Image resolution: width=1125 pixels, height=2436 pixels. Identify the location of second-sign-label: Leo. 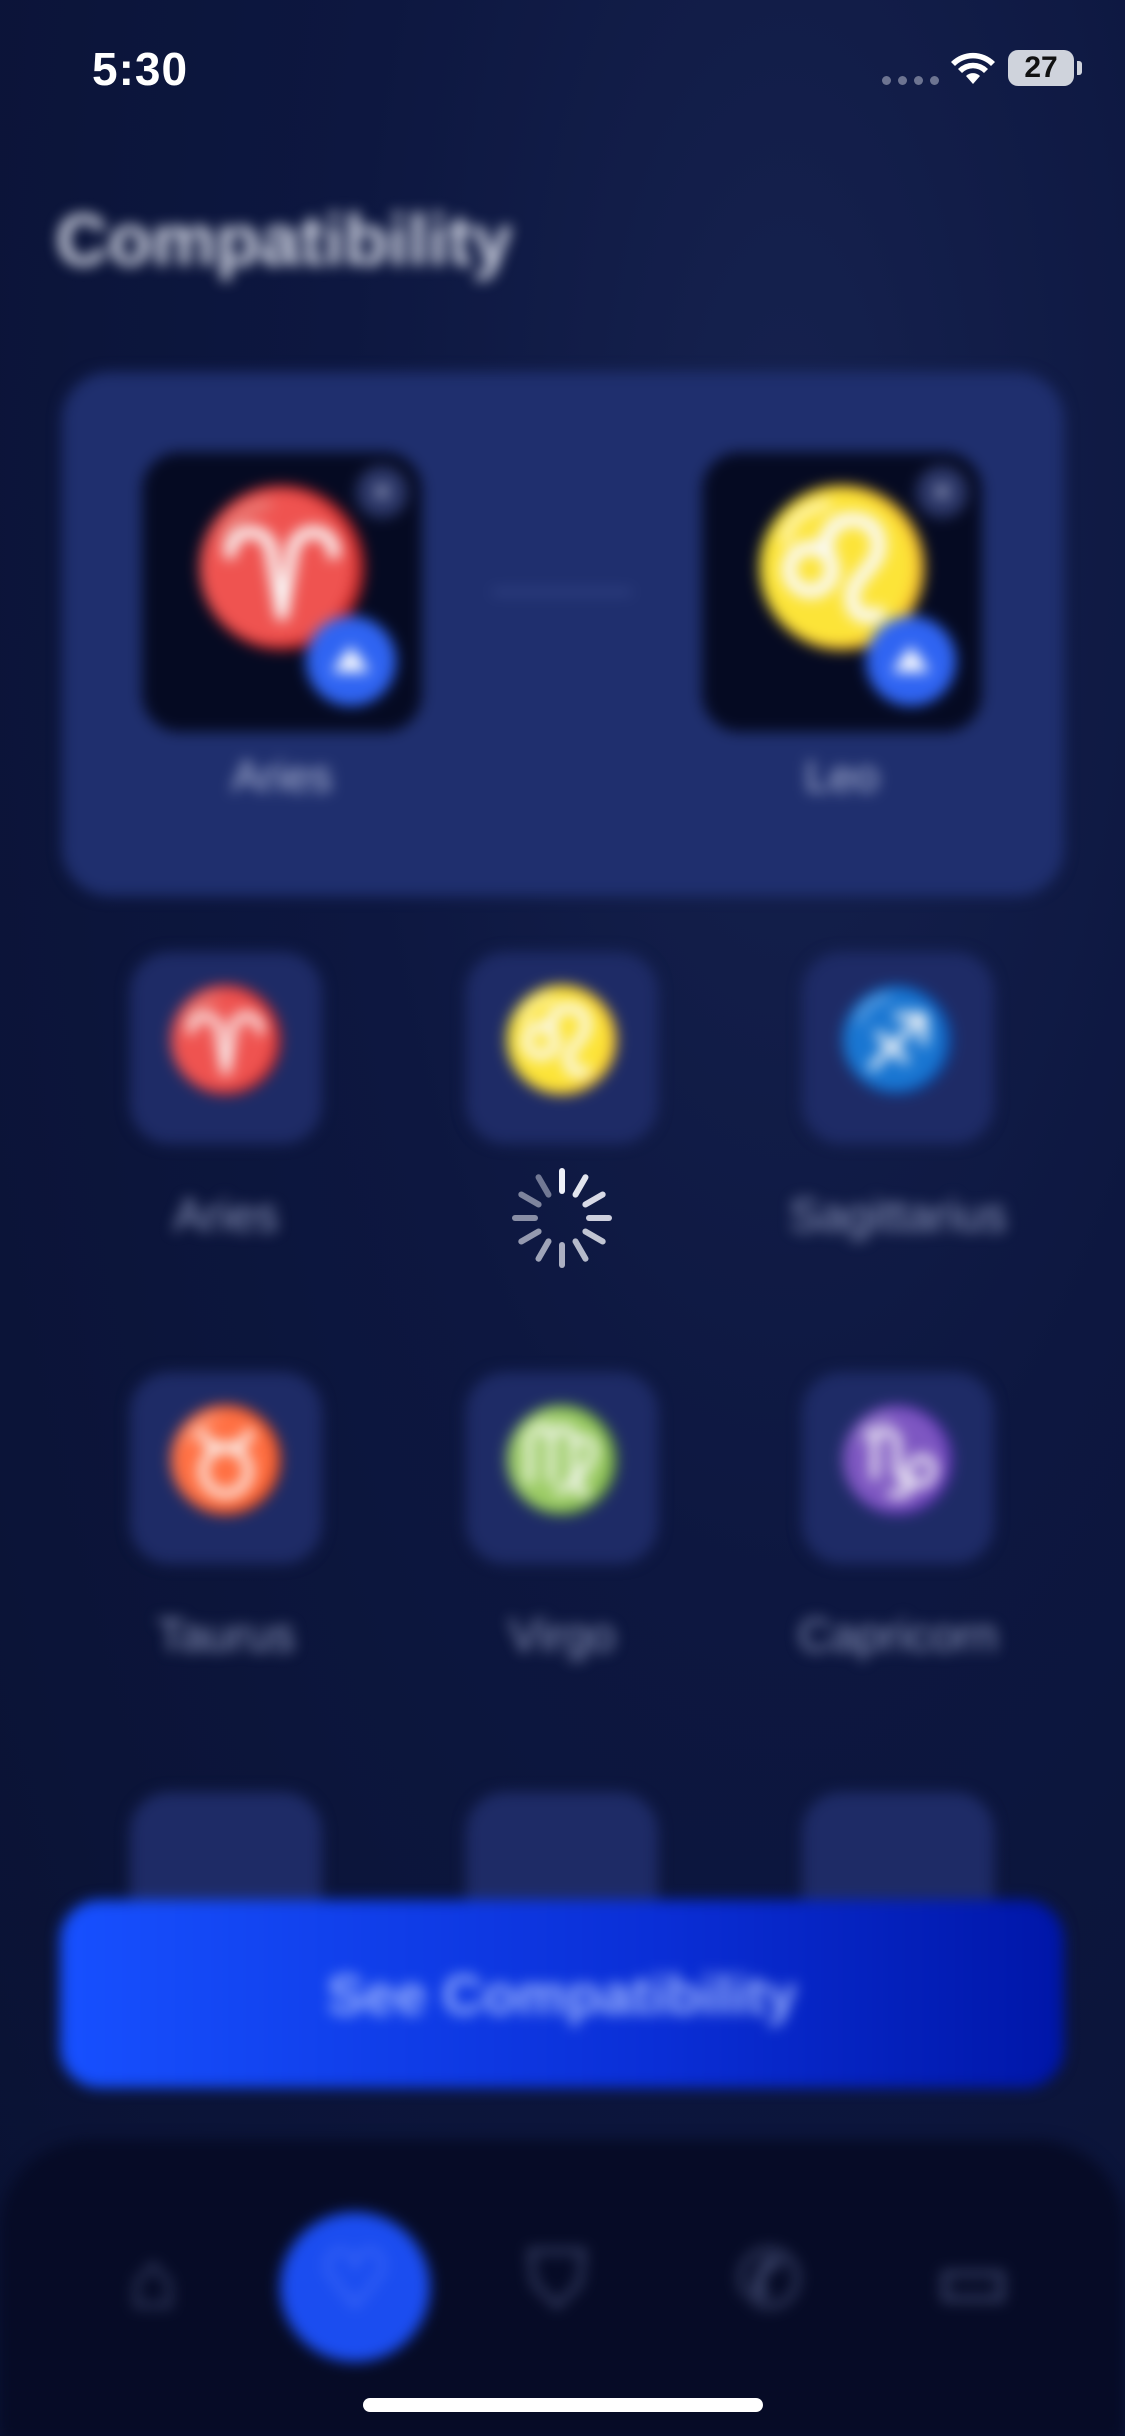
(842, 776).